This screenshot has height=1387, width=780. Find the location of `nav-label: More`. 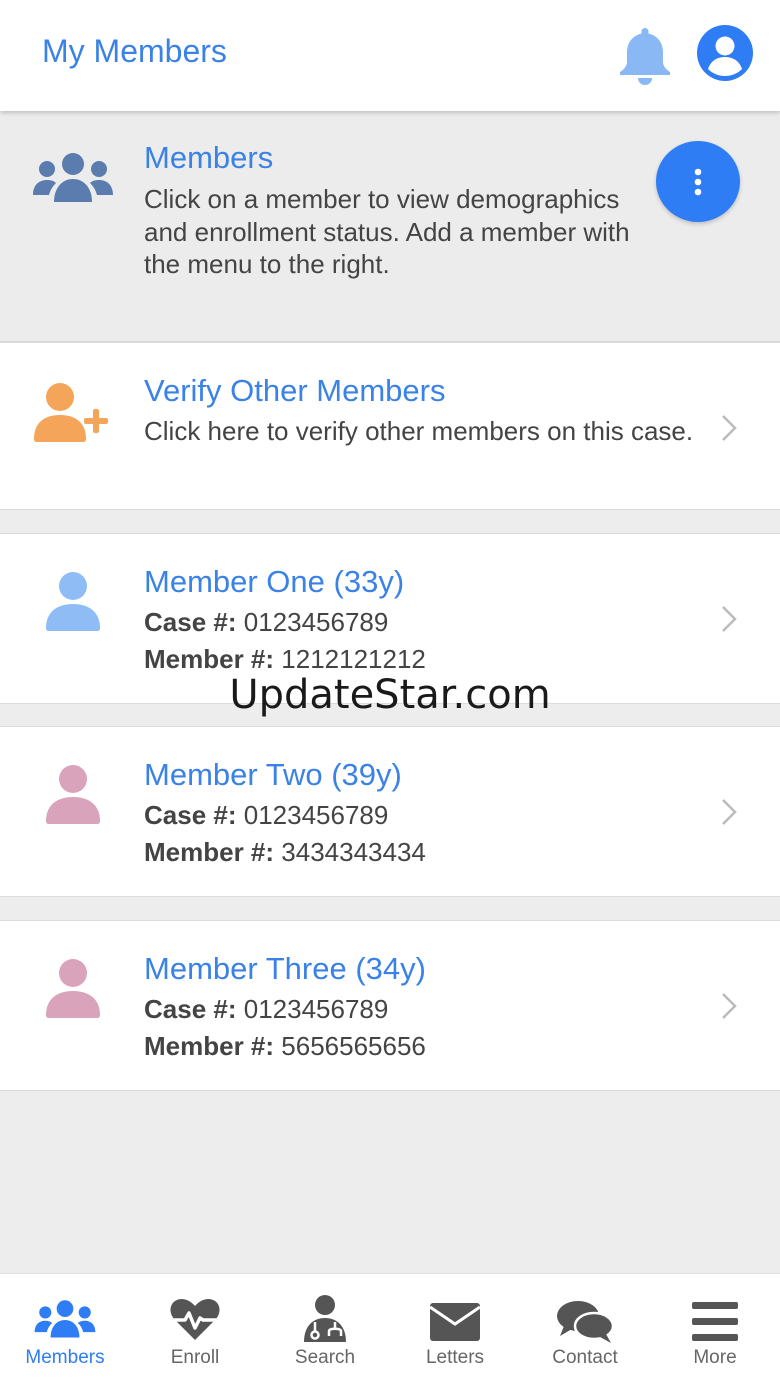

nav-label: More is located at coordinates (715, 1357).